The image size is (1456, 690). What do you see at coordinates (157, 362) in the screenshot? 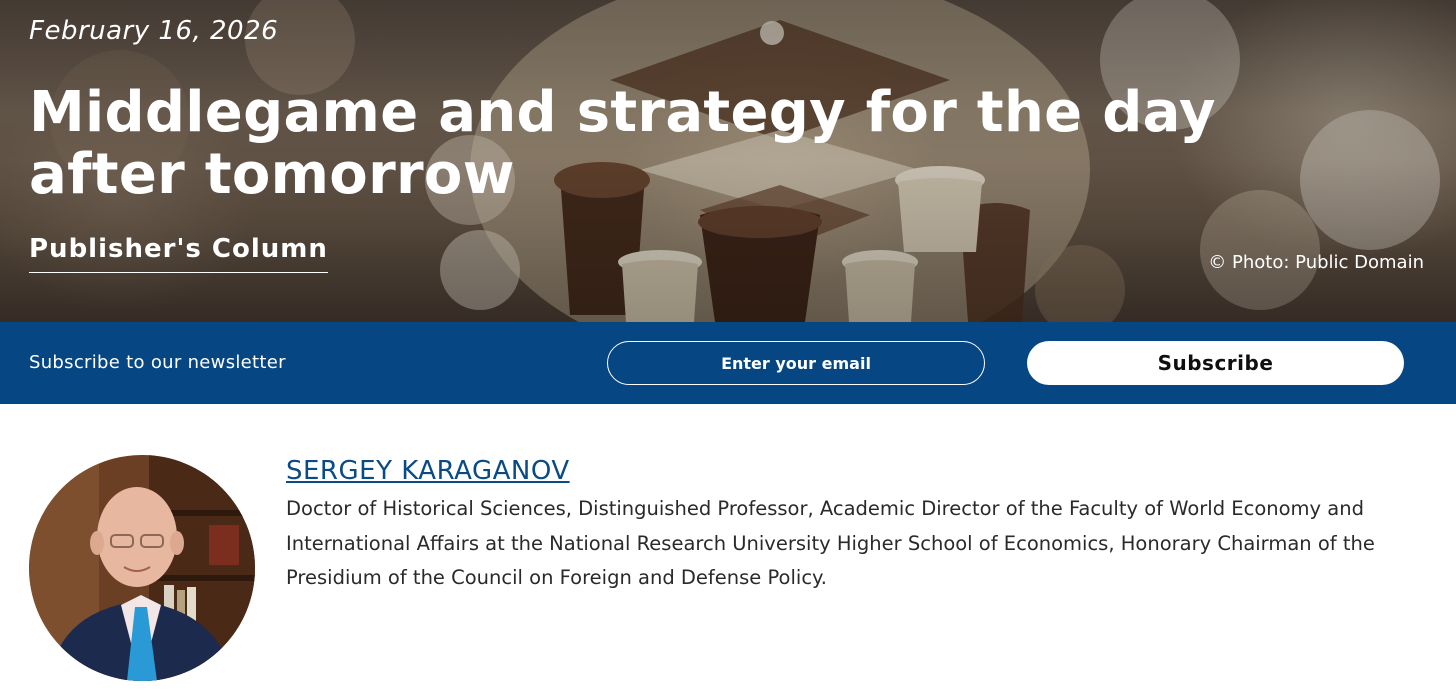
I see `newsletter-label: Subscribe to our newsletter` at bounding box center [157, 362].